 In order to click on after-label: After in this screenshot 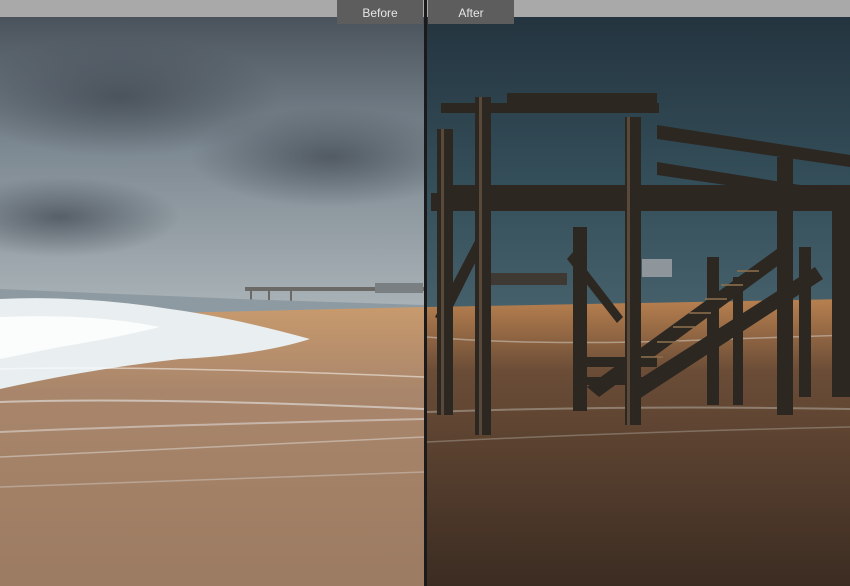, I will do `click(471, 12)`.